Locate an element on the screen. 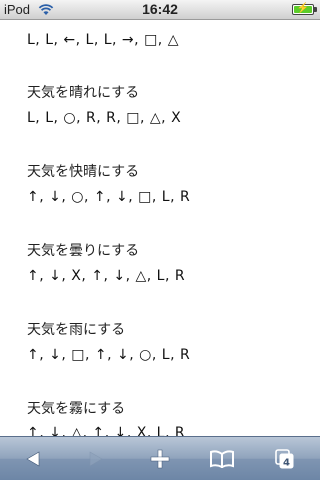 The height and width of the screenshot is (480, 320). plus-icon is located at coordinates (160, 459).